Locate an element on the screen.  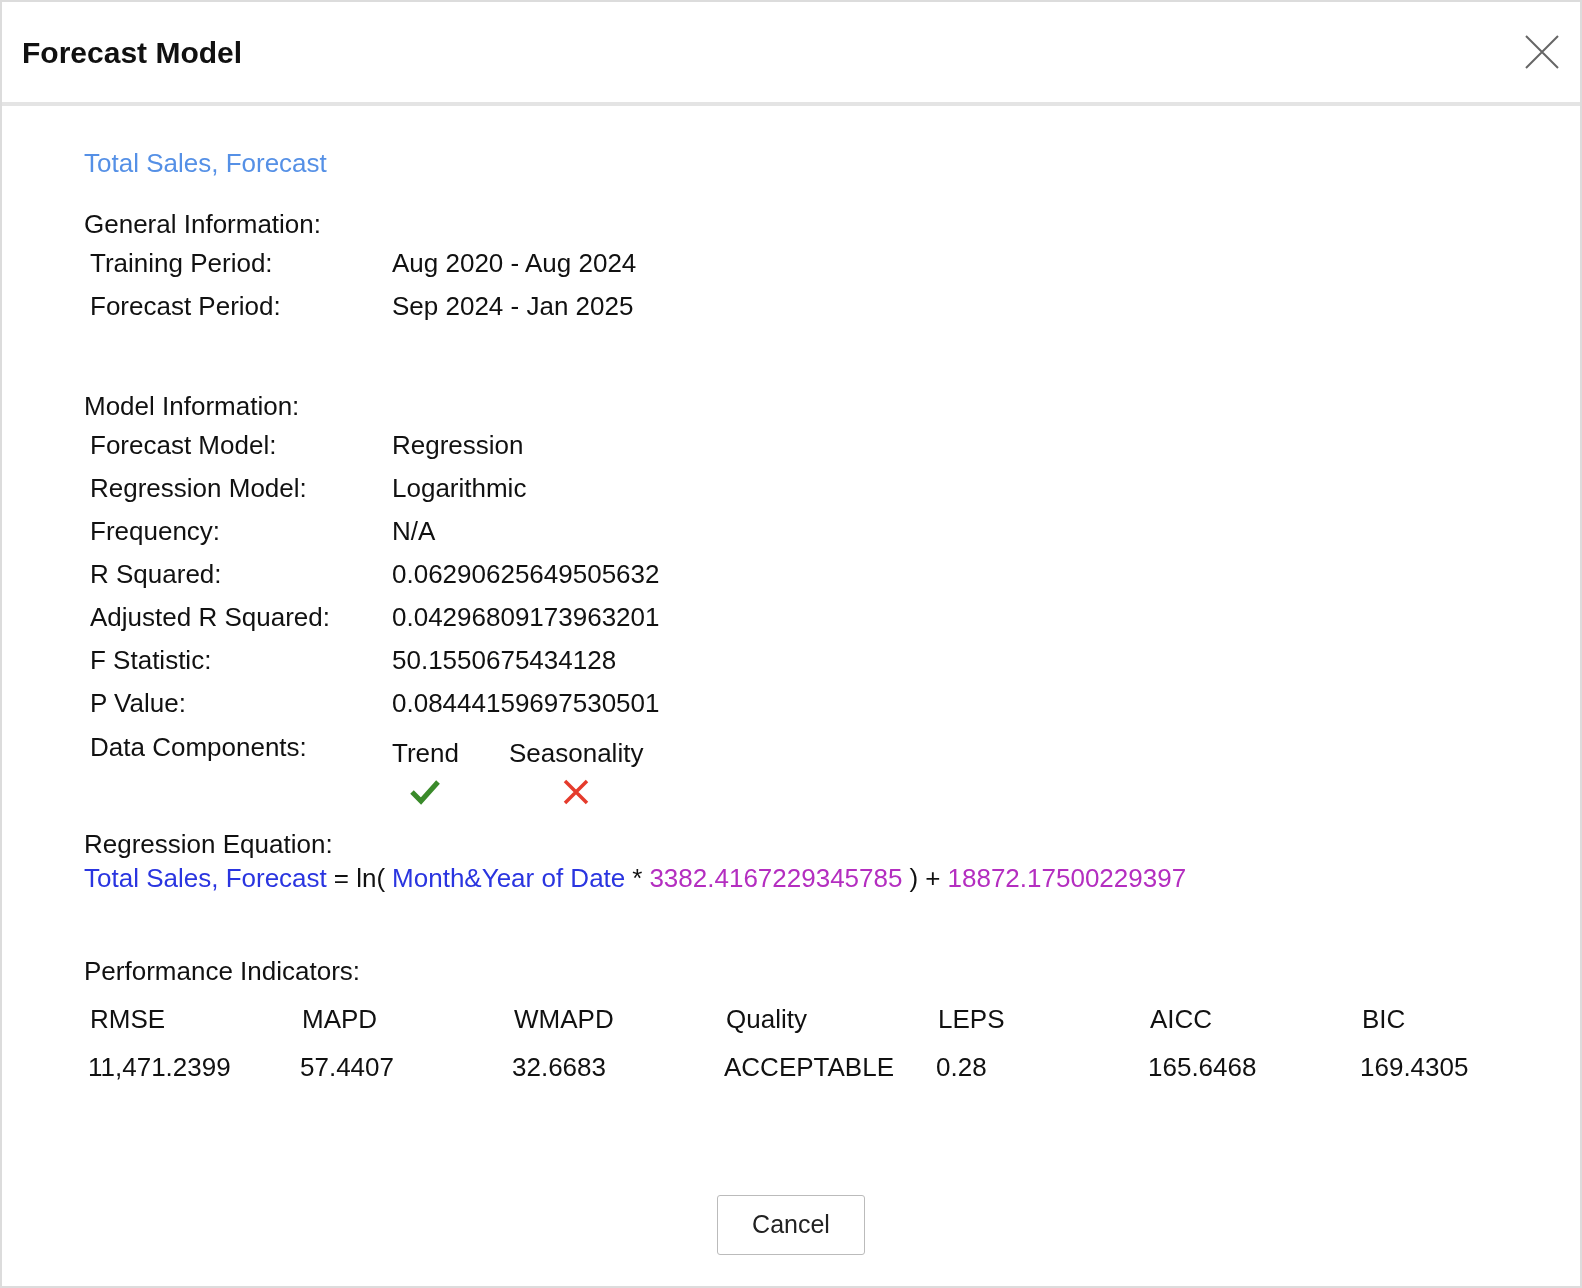
table-cell-text: 11,471.2399 is located at coordinates (160, 1067).